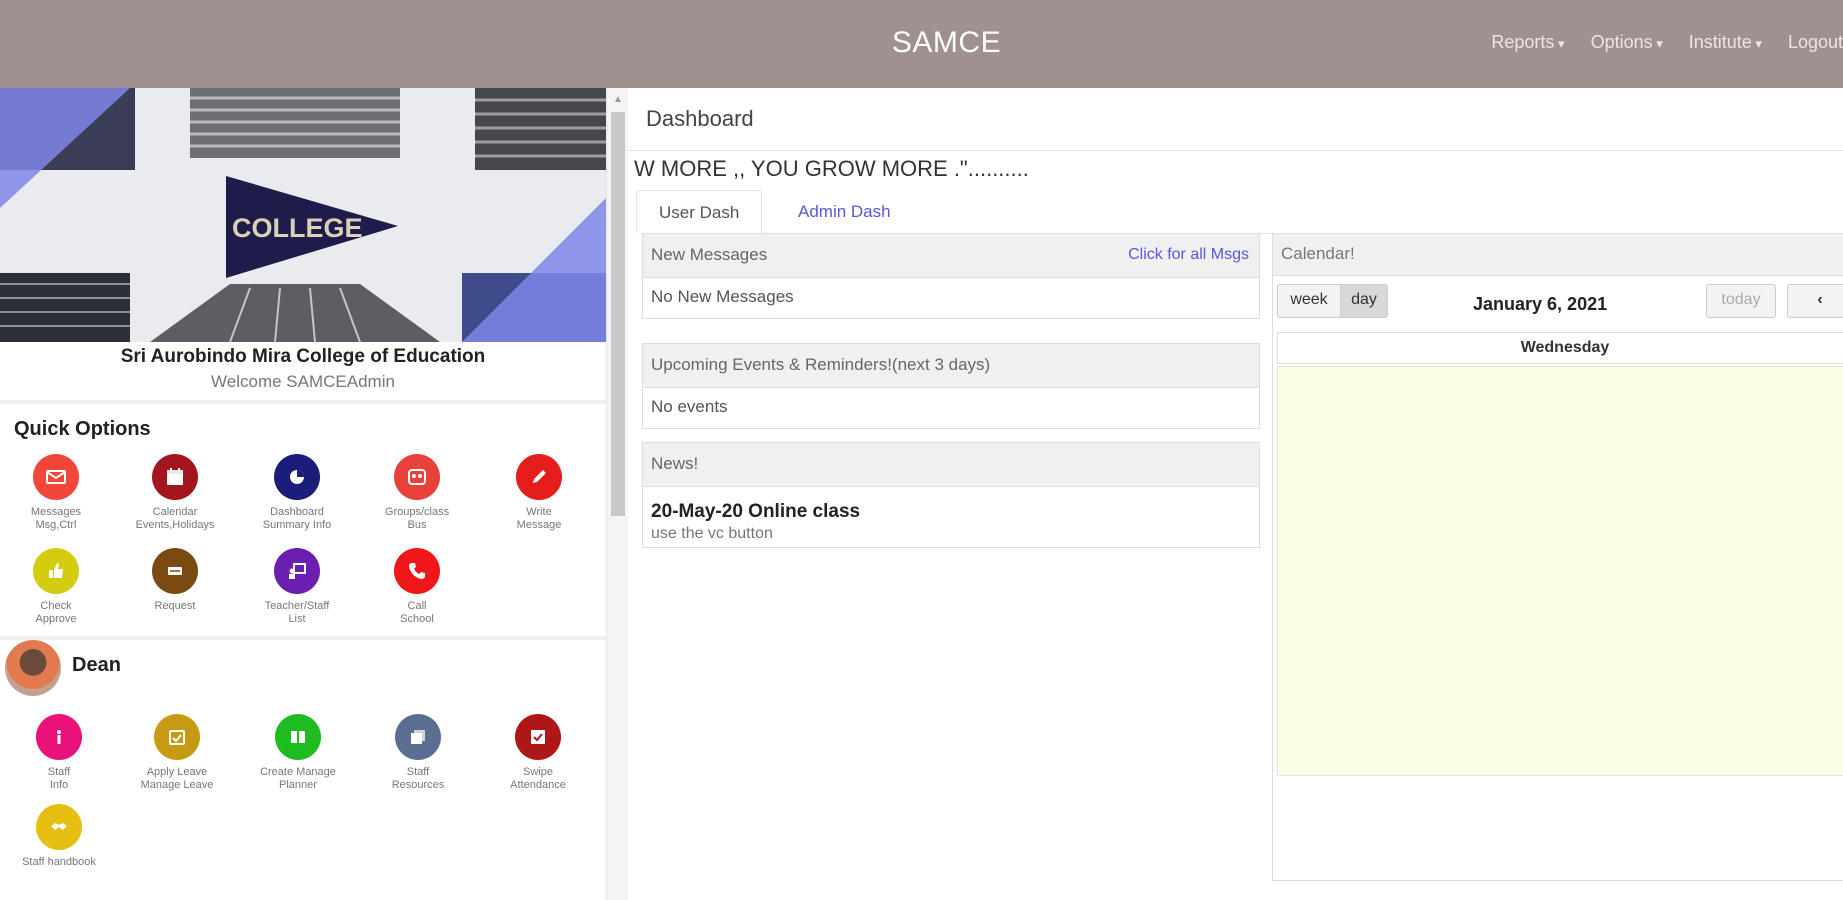 The image size is (1843, 900). I want to click on quick-option-dashboard: Dashboard Summary Info, so click(297, 493).